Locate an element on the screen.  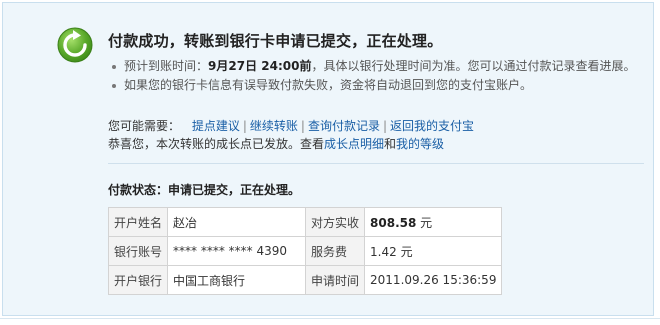
actions-lead: 您可能需要： is located at coordinates (144, 126).